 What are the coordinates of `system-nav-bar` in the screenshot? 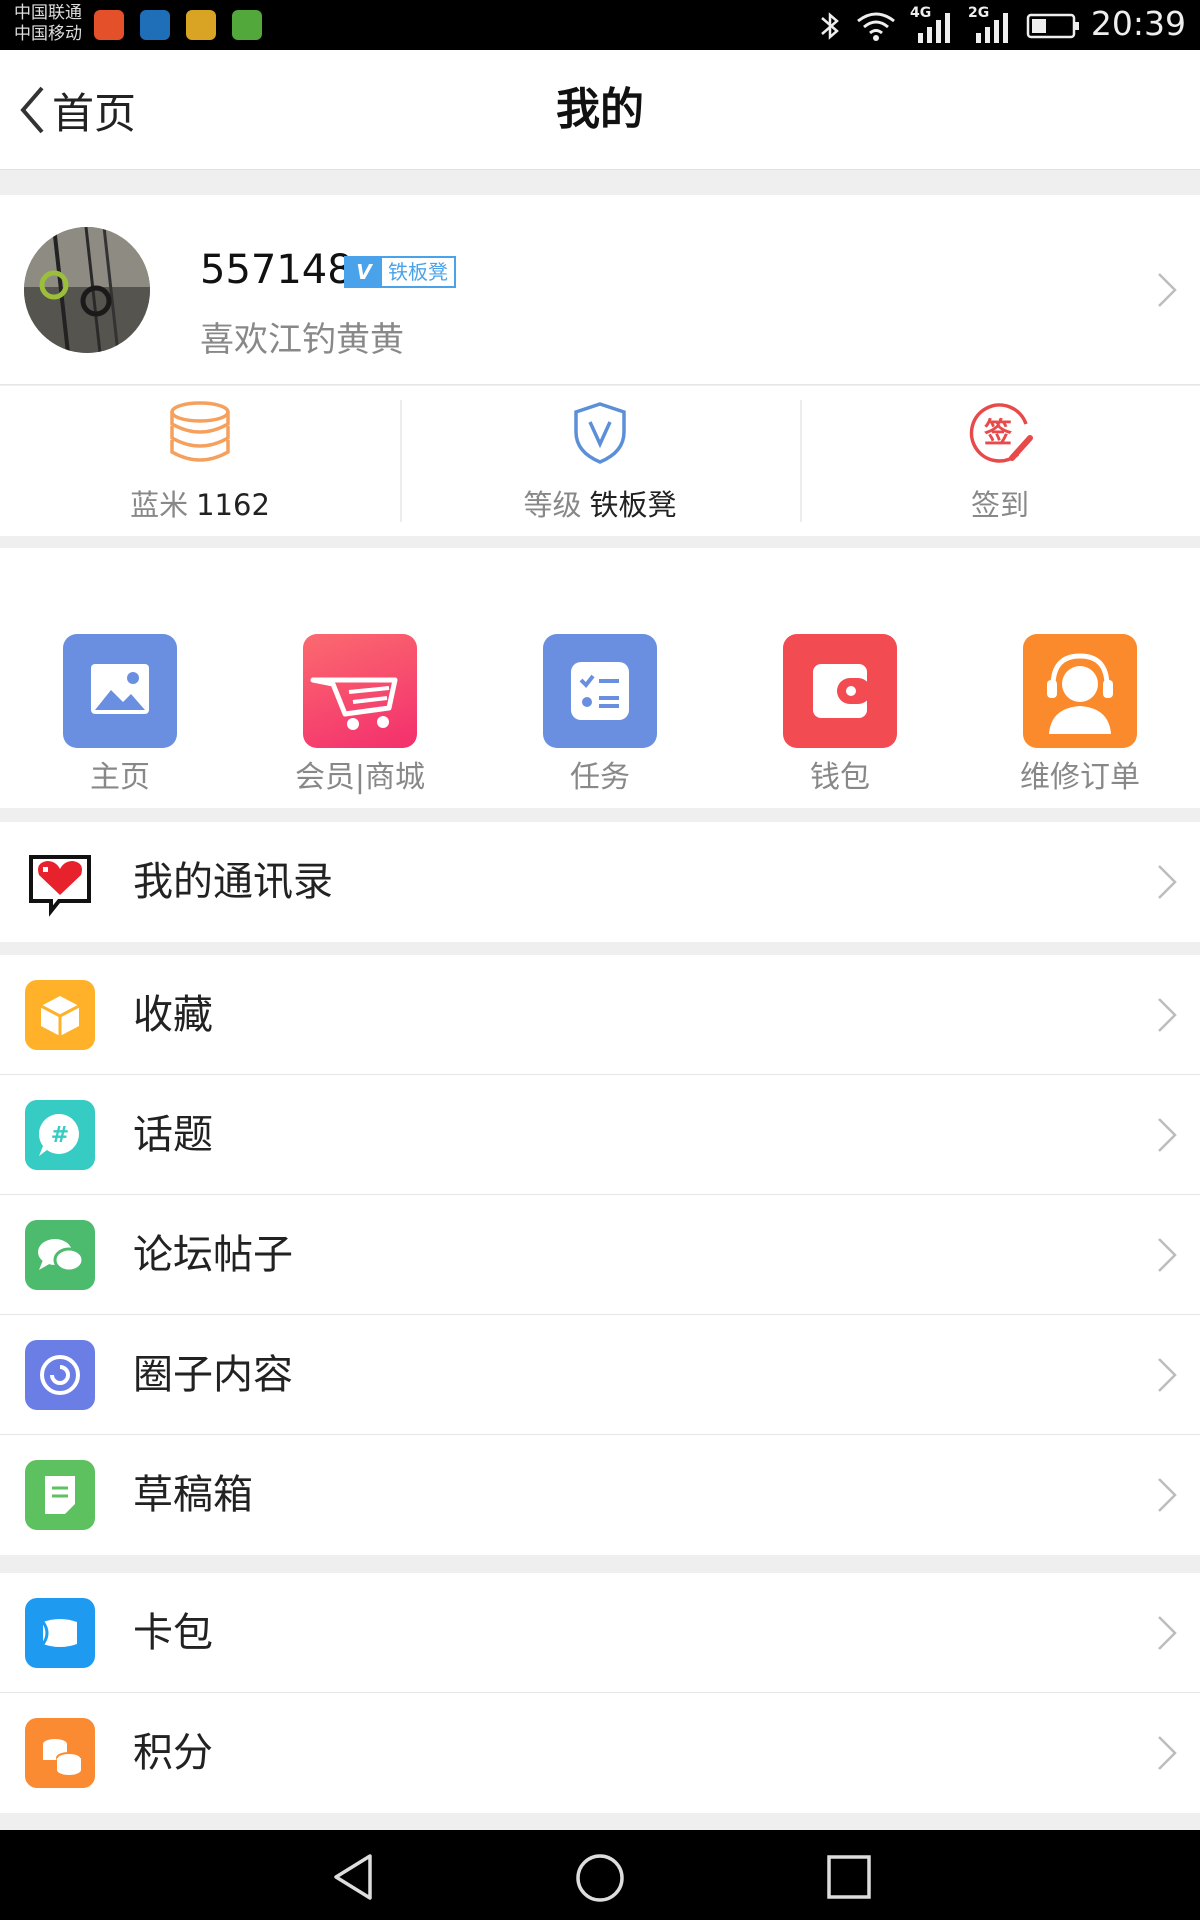 It's located at (600, 1875).